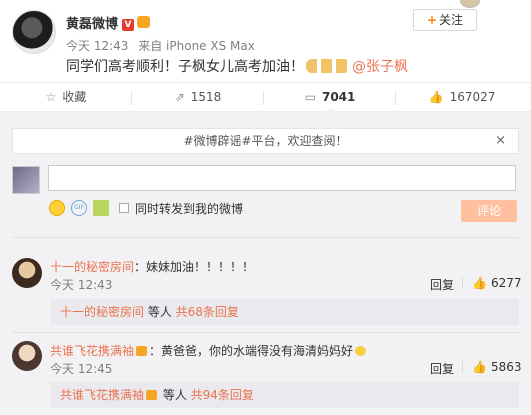  Describe the element at coordinates (310, 97) in the screenshot. I see `comment-icon: ▭` at that location.